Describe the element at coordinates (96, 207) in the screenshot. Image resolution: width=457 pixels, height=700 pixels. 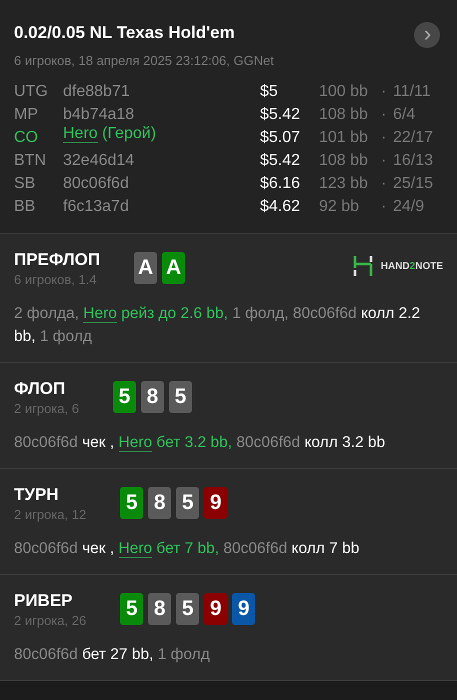
I see `player-name: f6c13a7d` at that location.